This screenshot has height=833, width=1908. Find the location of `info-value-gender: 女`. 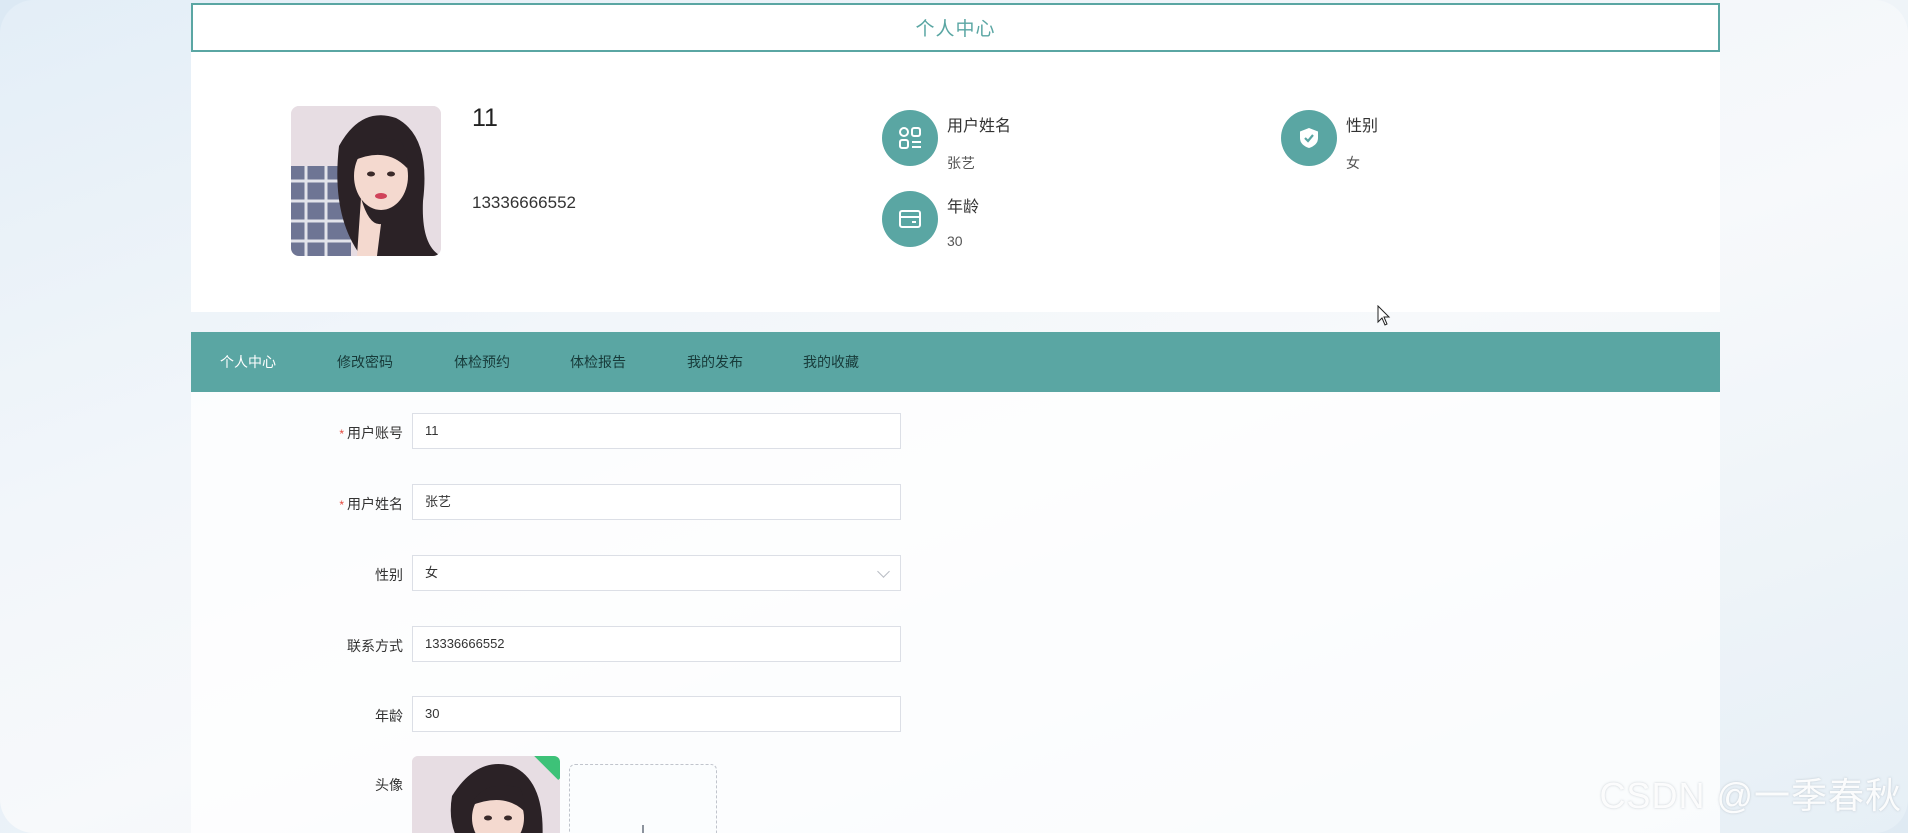

info-value-gender: 女 is located at coordinates (1353, 163).